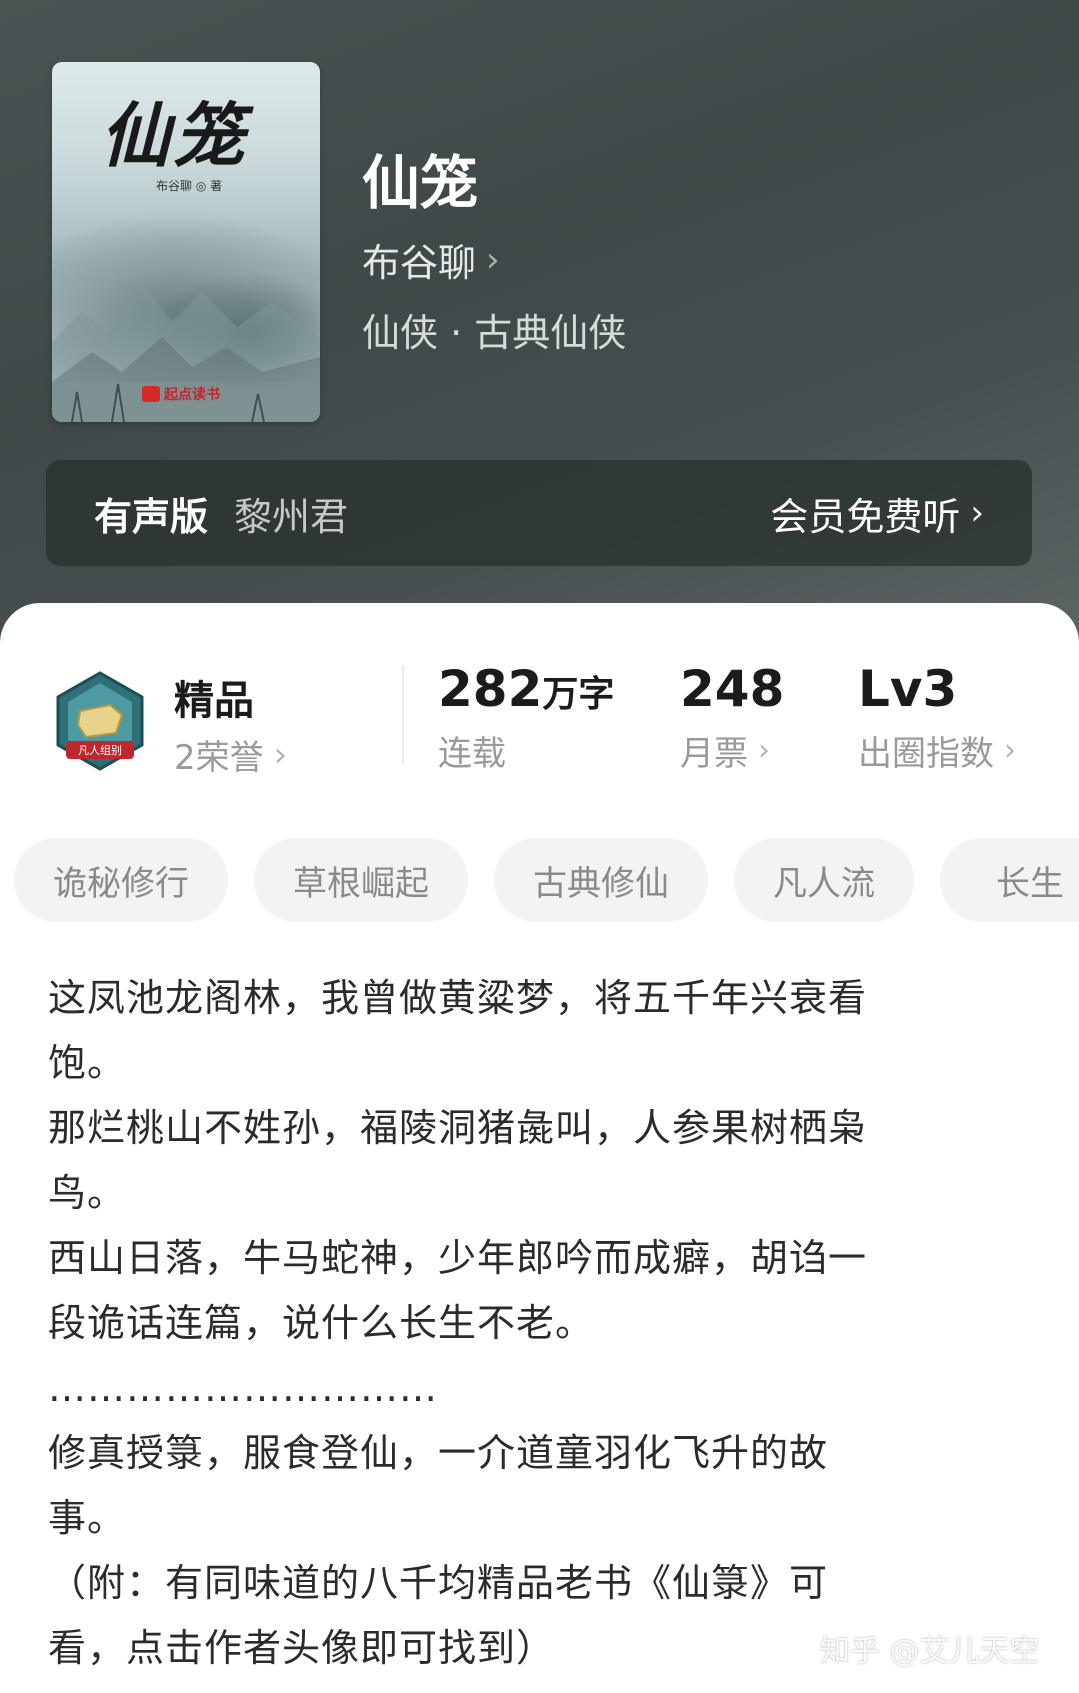  What do you see at coordinates (472, 754) in the screenshot?
I see `stat-label: 连载` at bounding box center [472, 754].